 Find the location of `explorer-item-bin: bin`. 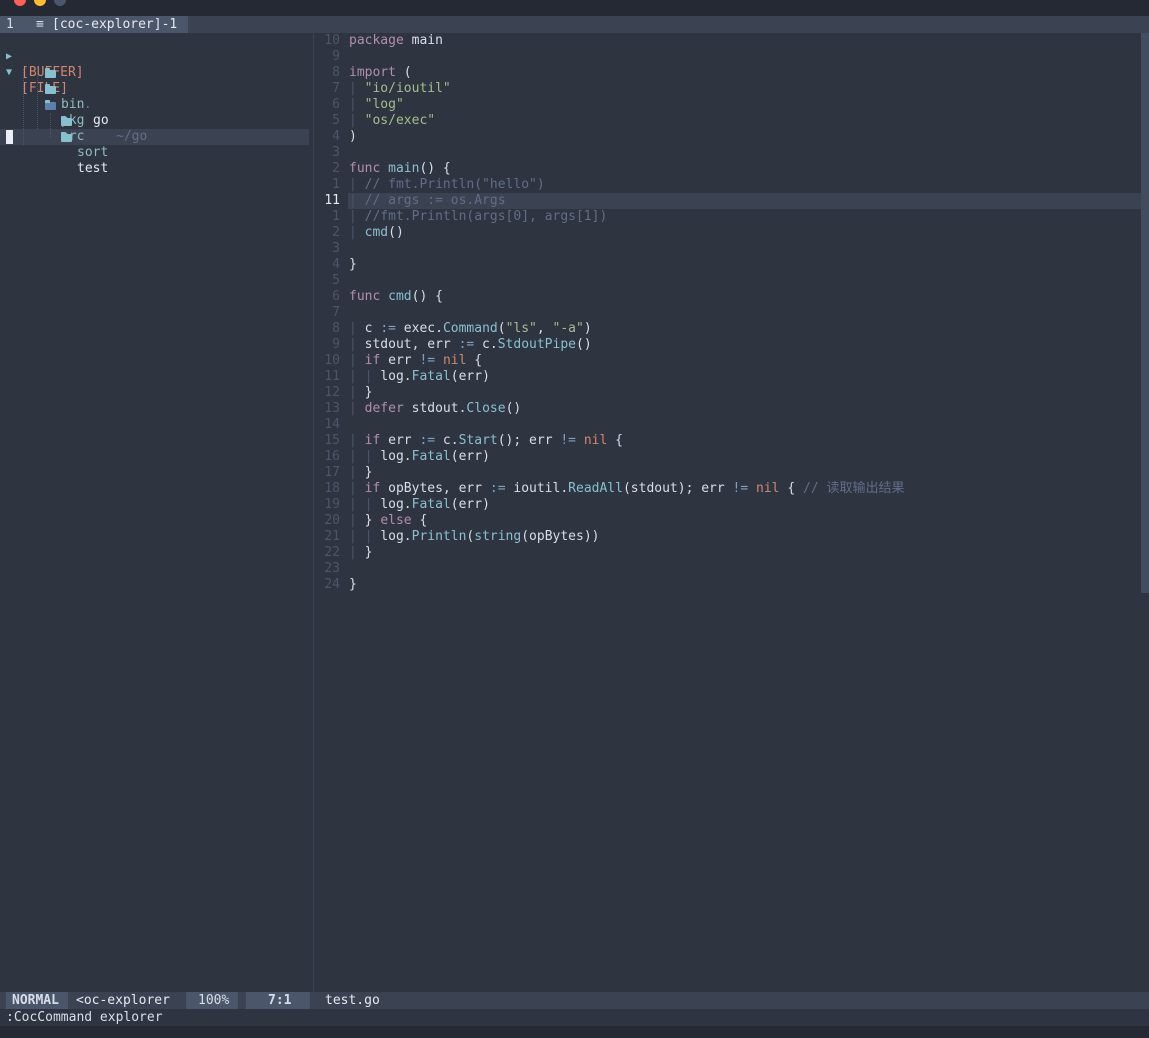

explorer-item-bin: bin is located at coordinates (154, 88).